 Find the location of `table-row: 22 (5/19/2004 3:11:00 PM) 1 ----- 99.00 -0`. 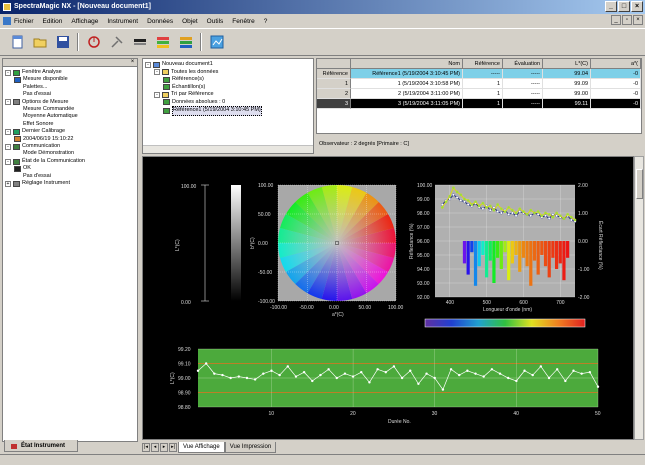

table-row: 22 (5/19/2004 3:11:00 PM) 1 ----- 99.00 -0 is located at coordinates (479, 94).